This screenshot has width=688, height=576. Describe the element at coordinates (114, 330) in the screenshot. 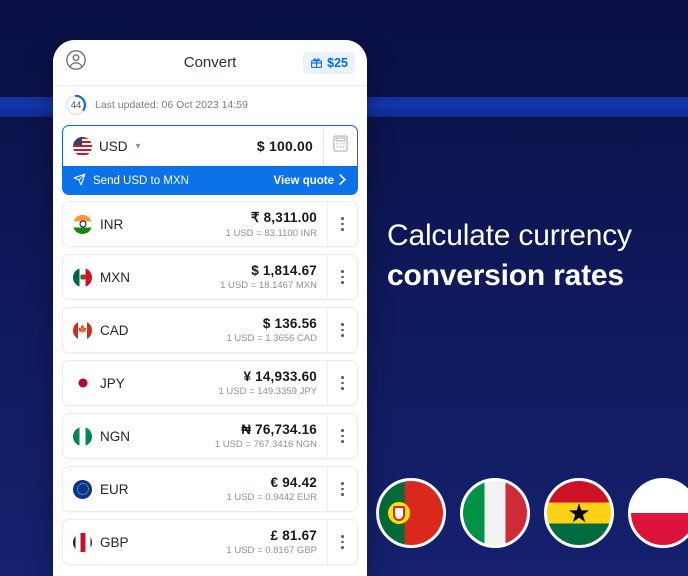

I see `currency-code: CAD` at that location.